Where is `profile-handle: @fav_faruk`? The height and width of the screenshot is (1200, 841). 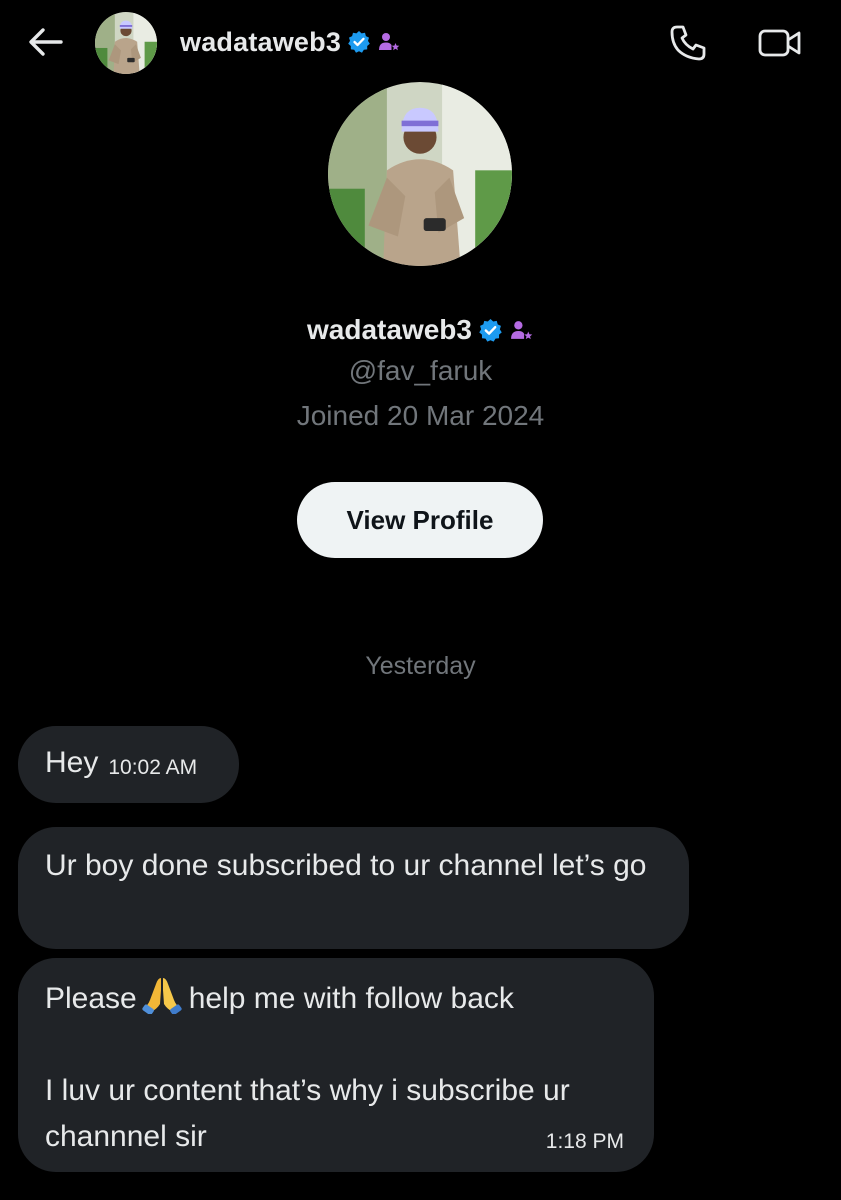
profile-handle: @fav_faruk is located at coordinates (420, 370).